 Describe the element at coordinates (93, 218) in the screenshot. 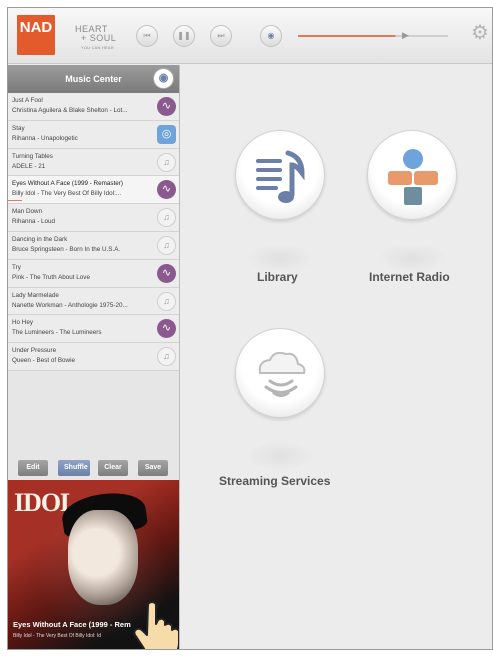

I see `queue-item: Man Down Rihanna - Loud ♫` at that location.